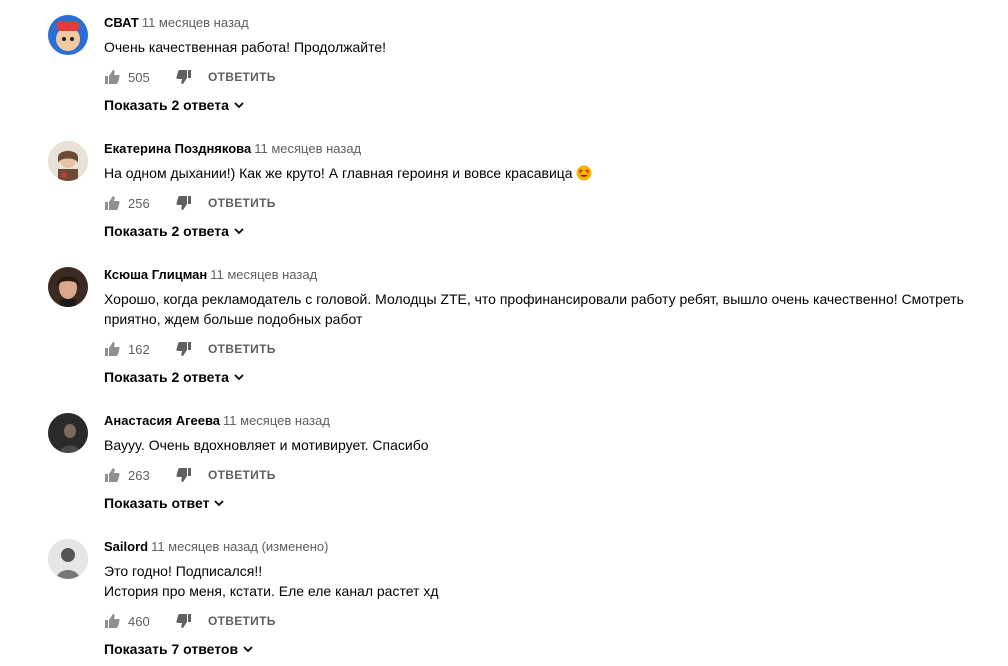  What do you see at coordinates (139, 203) in the screenshot?
I see `like-count: 256` at bounding box center [139, 203].